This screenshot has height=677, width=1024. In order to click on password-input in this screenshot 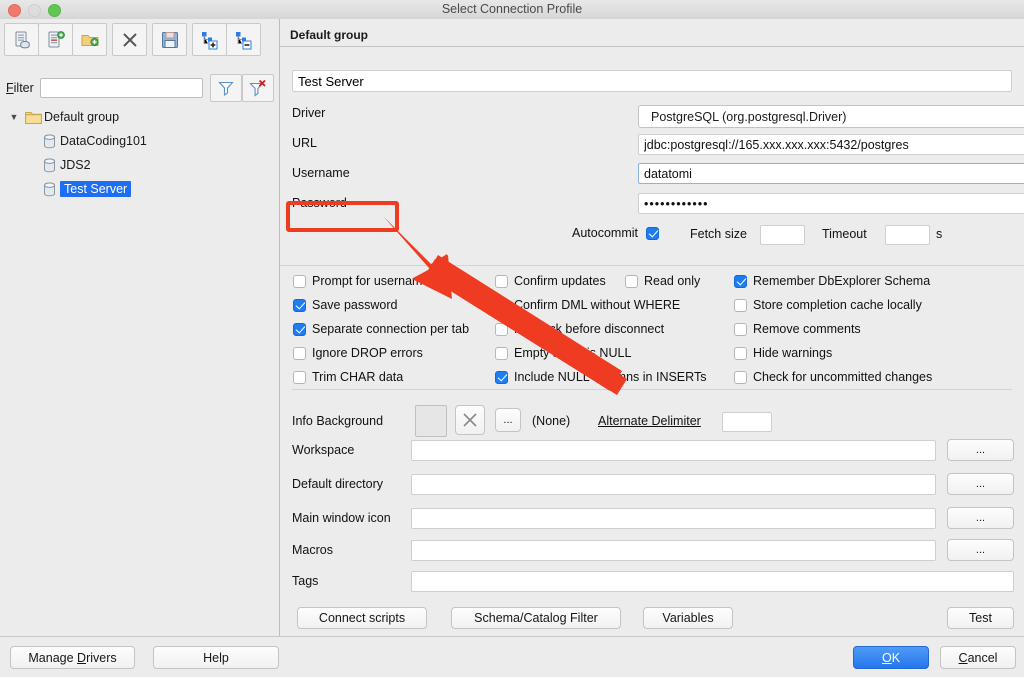, I will do `click(831, 203)`.